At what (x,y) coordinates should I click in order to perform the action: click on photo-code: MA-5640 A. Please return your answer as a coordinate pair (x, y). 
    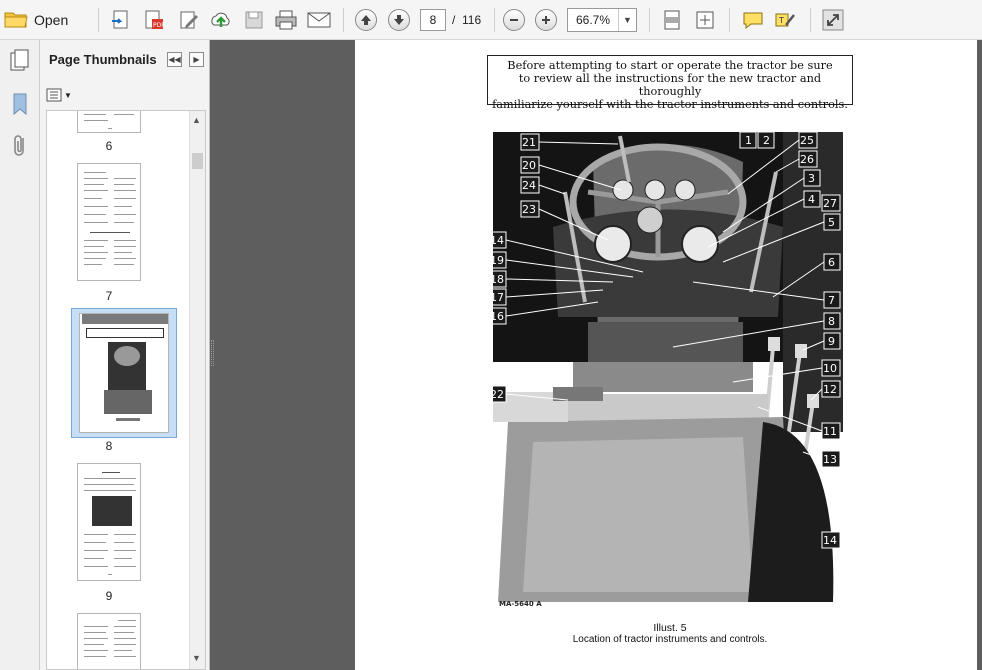
    Looking at the image, I should click on (520, 604).